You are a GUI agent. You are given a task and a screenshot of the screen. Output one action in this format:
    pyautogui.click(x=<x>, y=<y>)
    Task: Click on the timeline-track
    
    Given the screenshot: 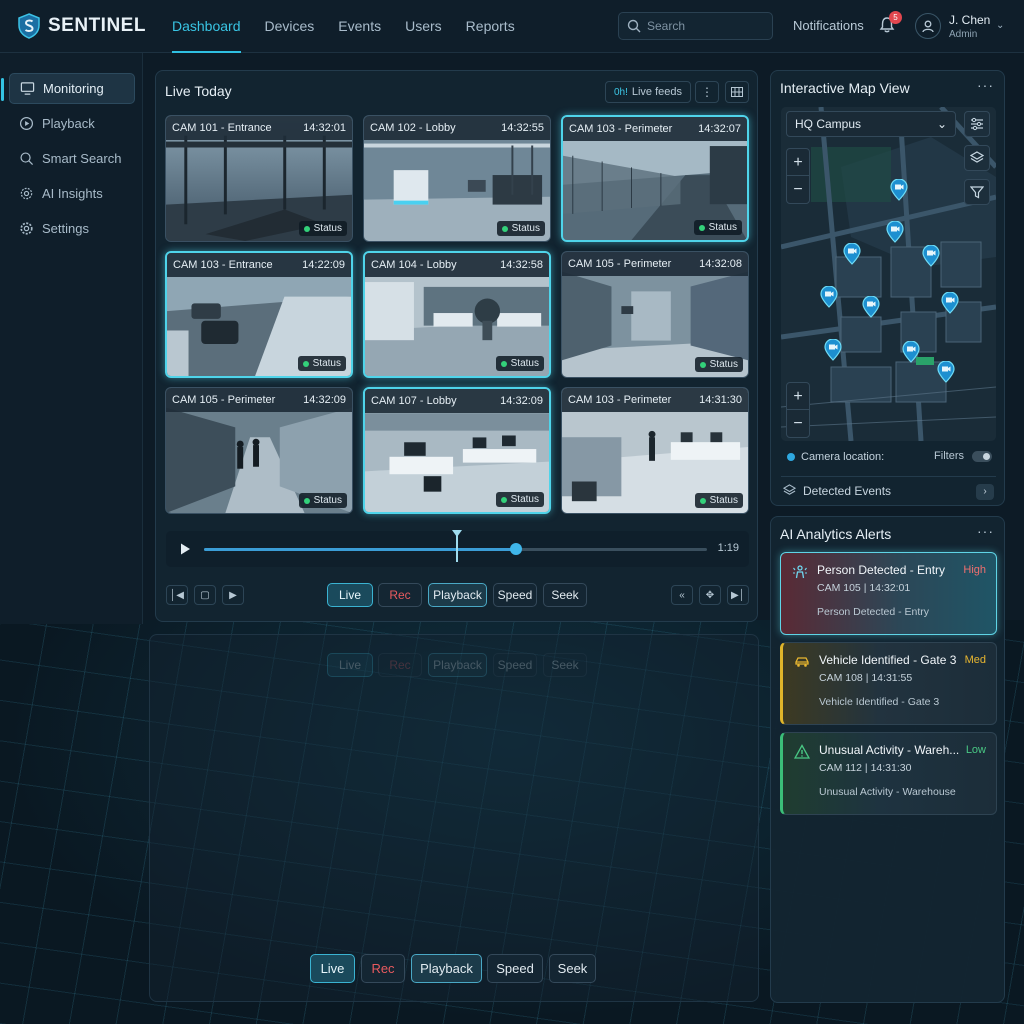 What is the action you would take?
    pyautogui.click(x=455, y=546)
    